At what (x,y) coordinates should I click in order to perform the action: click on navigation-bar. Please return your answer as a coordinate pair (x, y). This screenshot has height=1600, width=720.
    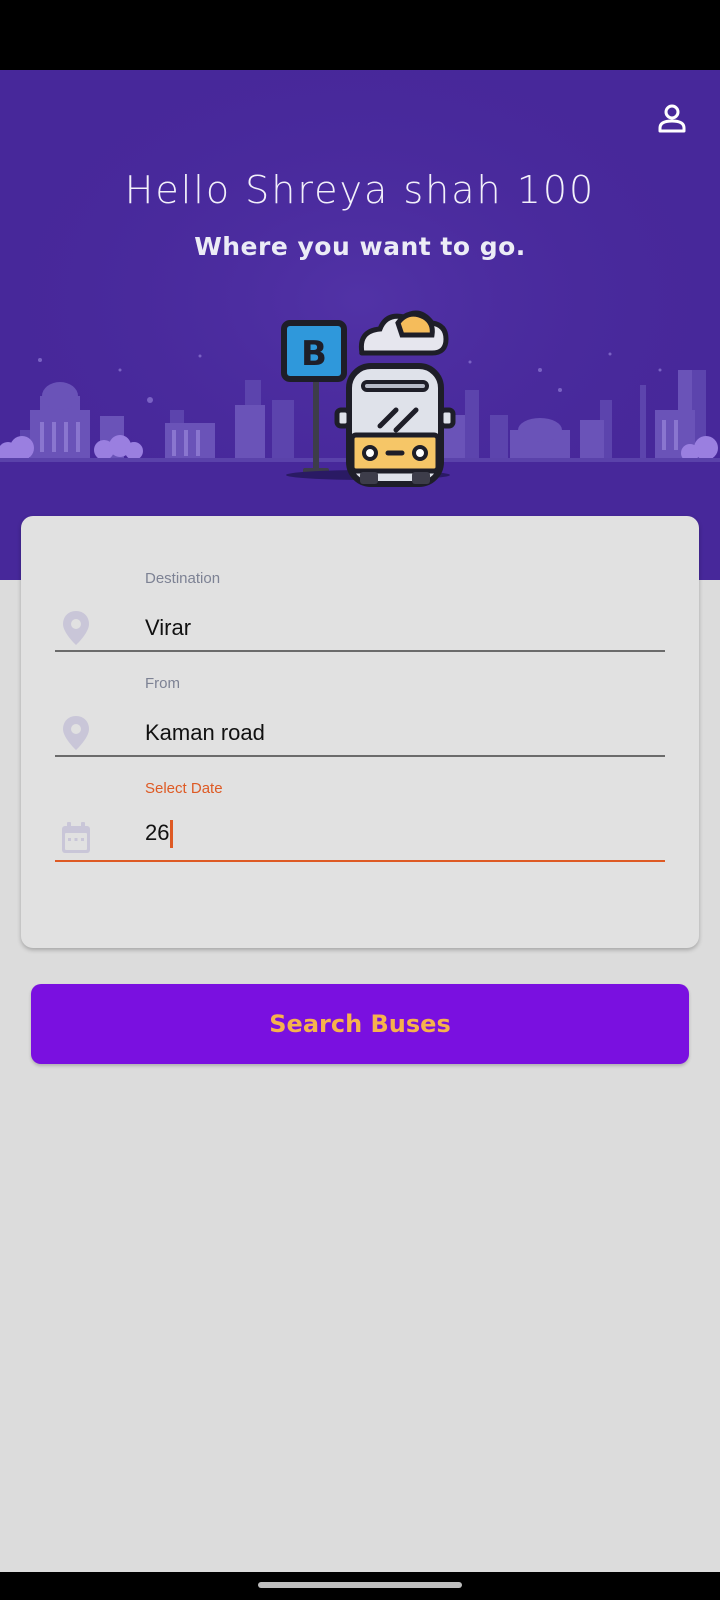
    Looking at the image, I should click on (360, 1586).